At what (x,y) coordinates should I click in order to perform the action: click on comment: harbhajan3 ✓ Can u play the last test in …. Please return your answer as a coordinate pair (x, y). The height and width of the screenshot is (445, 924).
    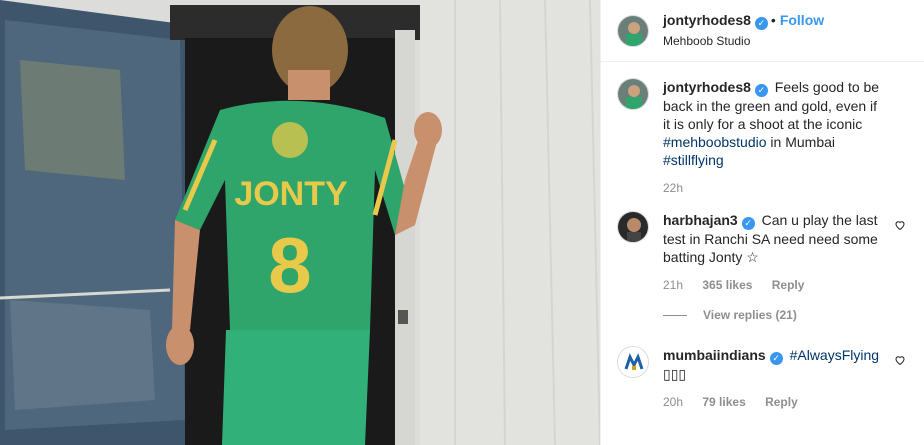
    Looking at the image, I should click on (762, 267).